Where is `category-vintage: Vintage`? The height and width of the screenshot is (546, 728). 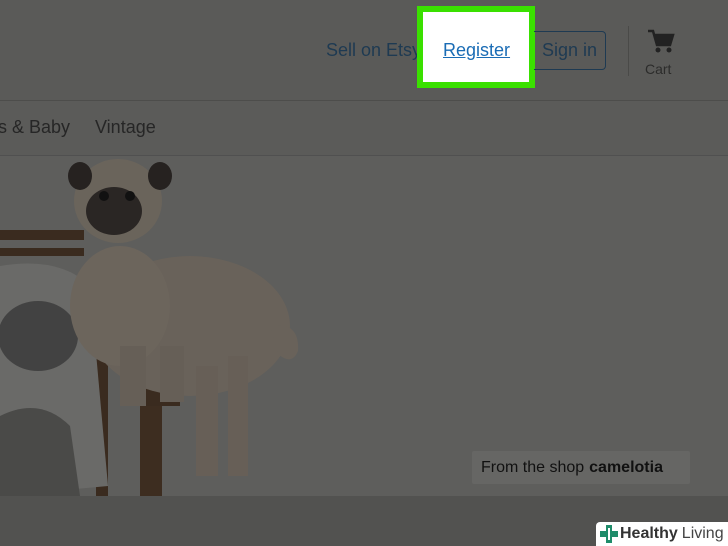 category-vintage: Vintage is located at coordinates (125, 127).